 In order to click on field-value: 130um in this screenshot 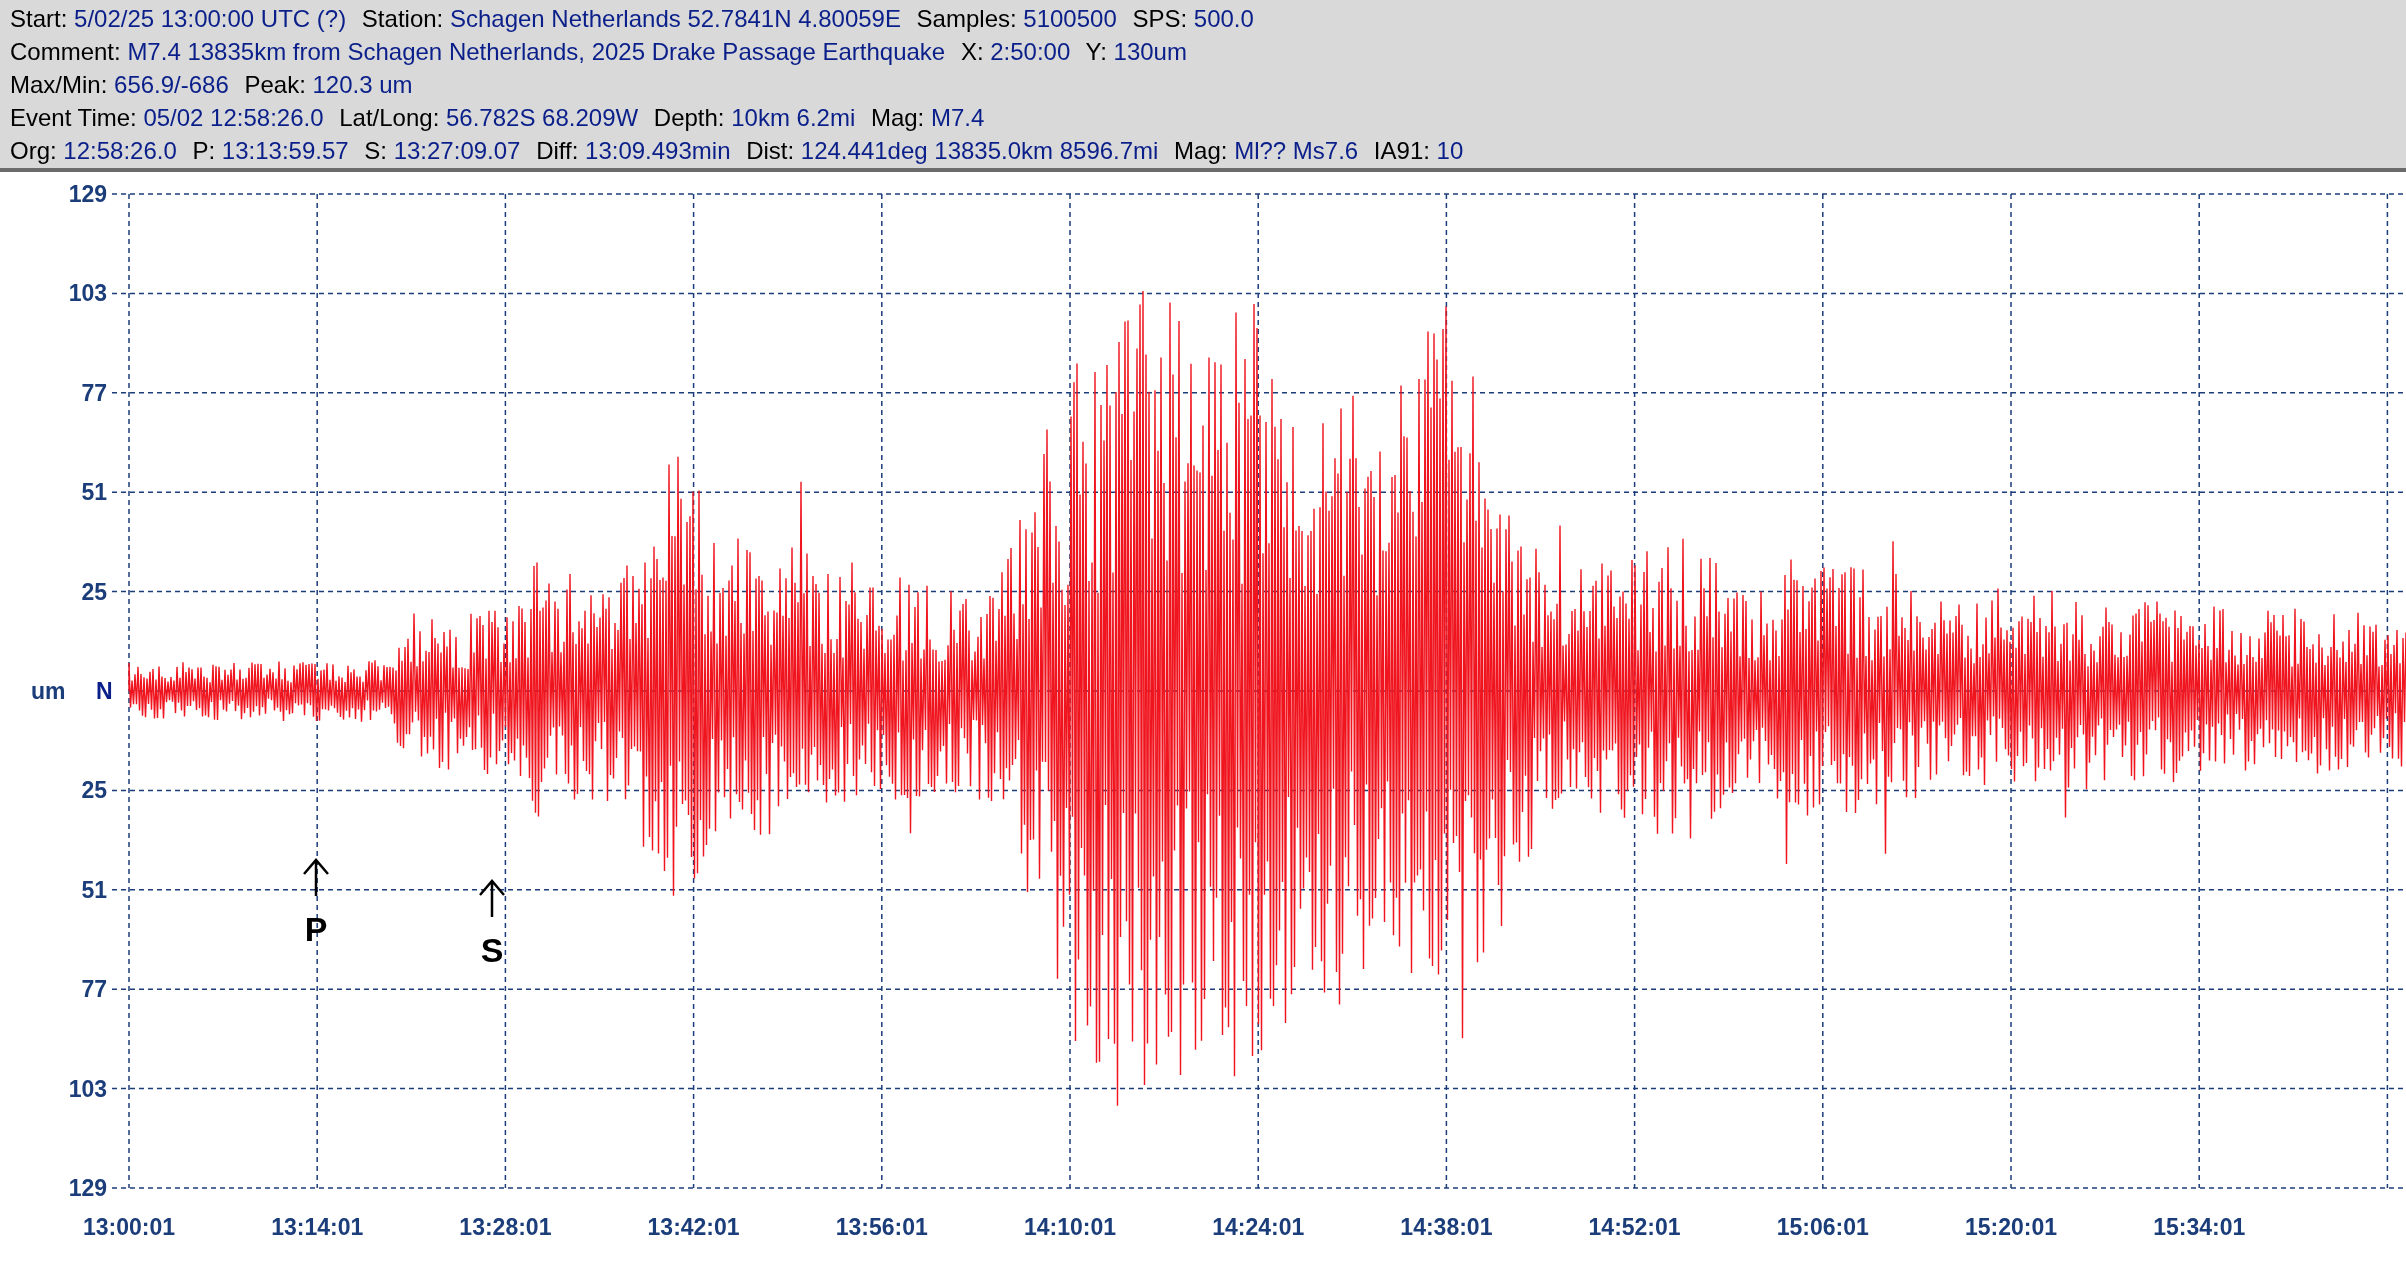, I will do `click(1150, 51)`.